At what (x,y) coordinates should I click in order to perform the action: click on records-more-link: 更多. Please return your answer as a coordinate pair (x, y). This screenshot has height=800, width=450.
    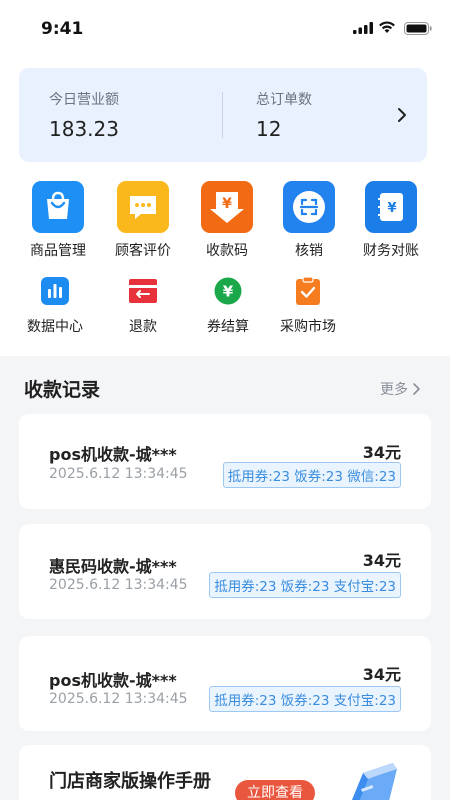
    Looking at the image, I should click on (400, 389).